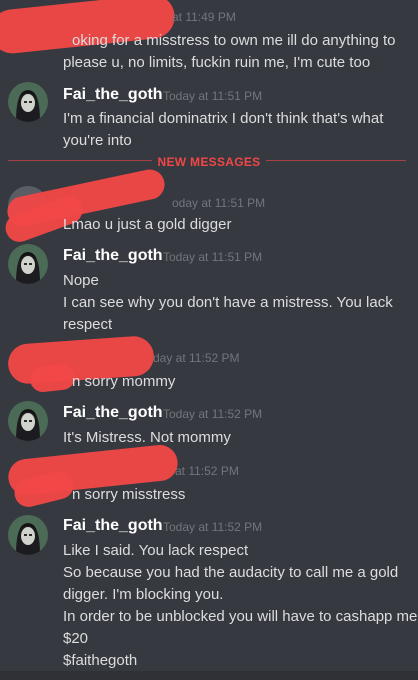  I want to click on message-text: Like I said. You lack respect, so click(156, 550).